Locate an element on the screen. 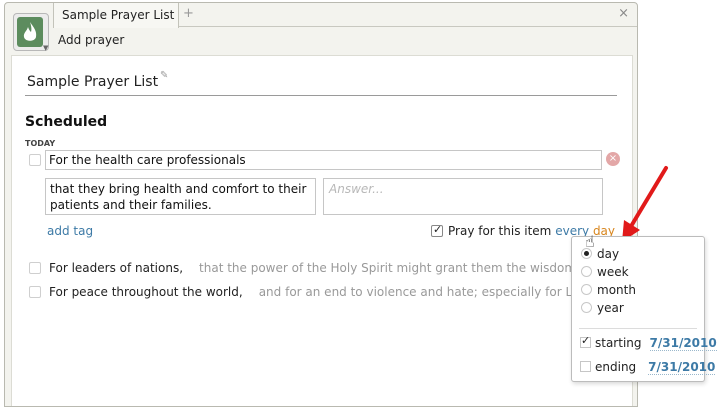 Image resolution: width=718 pixels, height=407 pixels. option-label: year is located at coordinates (610, 308).